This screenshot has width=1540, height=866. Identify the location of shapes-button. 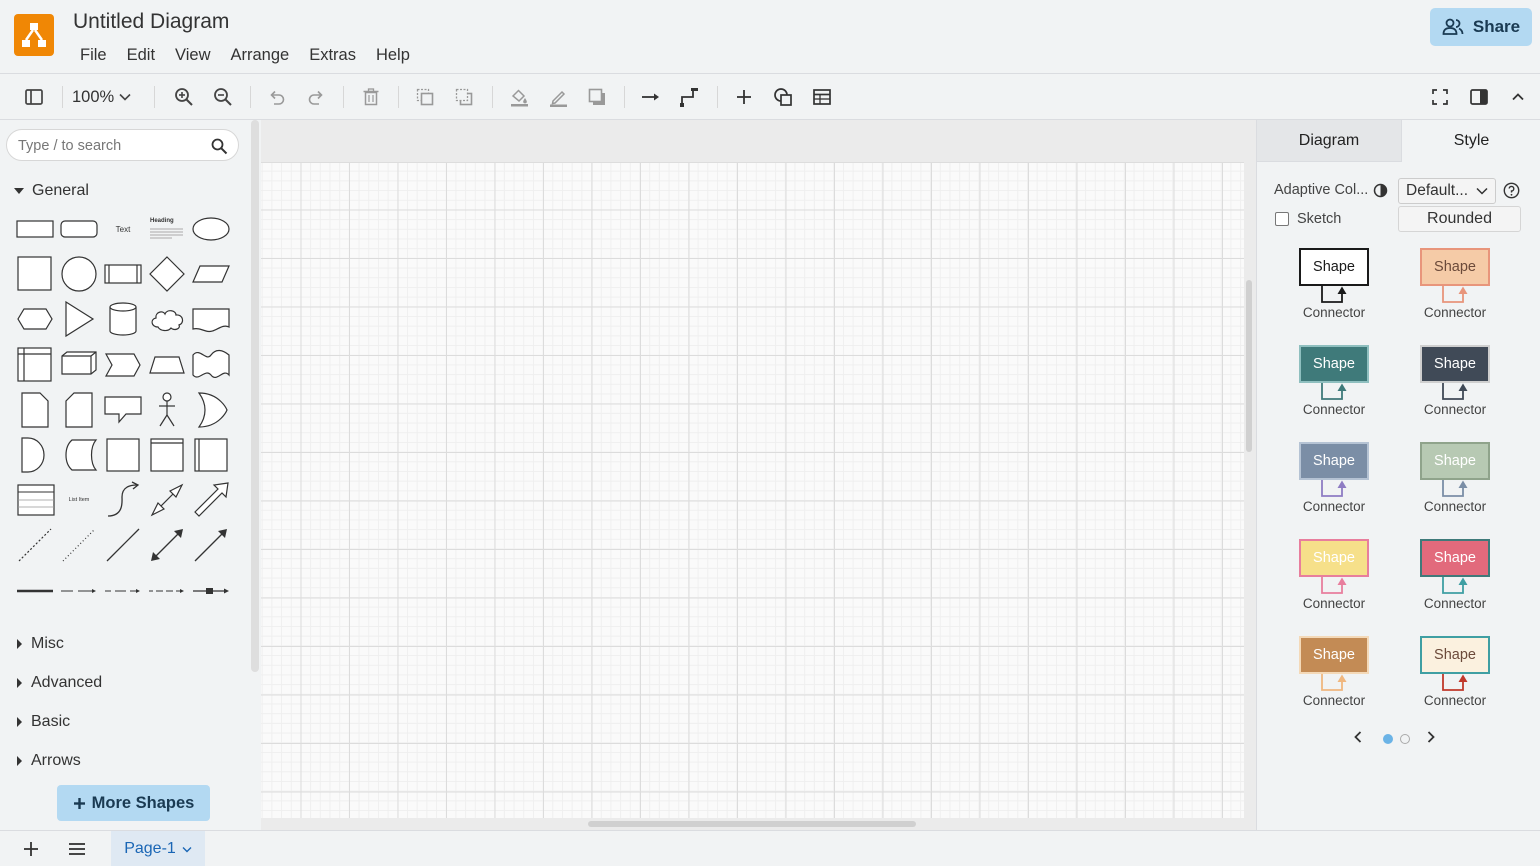
(783, 97).